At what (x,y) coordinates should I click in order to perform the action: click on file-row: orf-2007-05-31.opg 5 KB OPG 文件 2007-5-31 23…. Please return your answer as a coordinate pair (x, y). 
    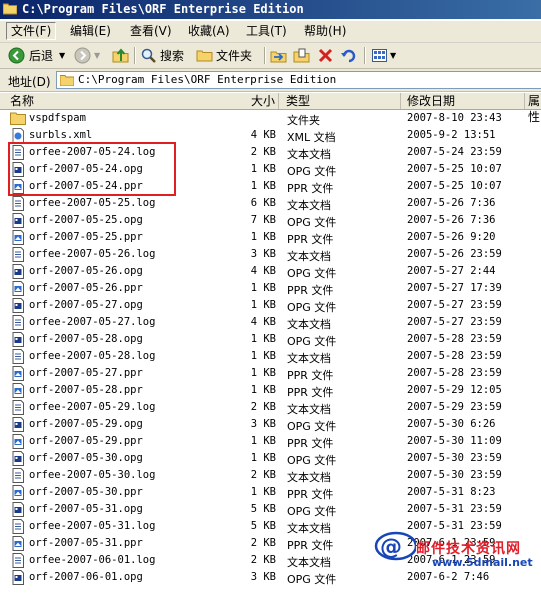
    Looking at the image, I should click on (270, 509).